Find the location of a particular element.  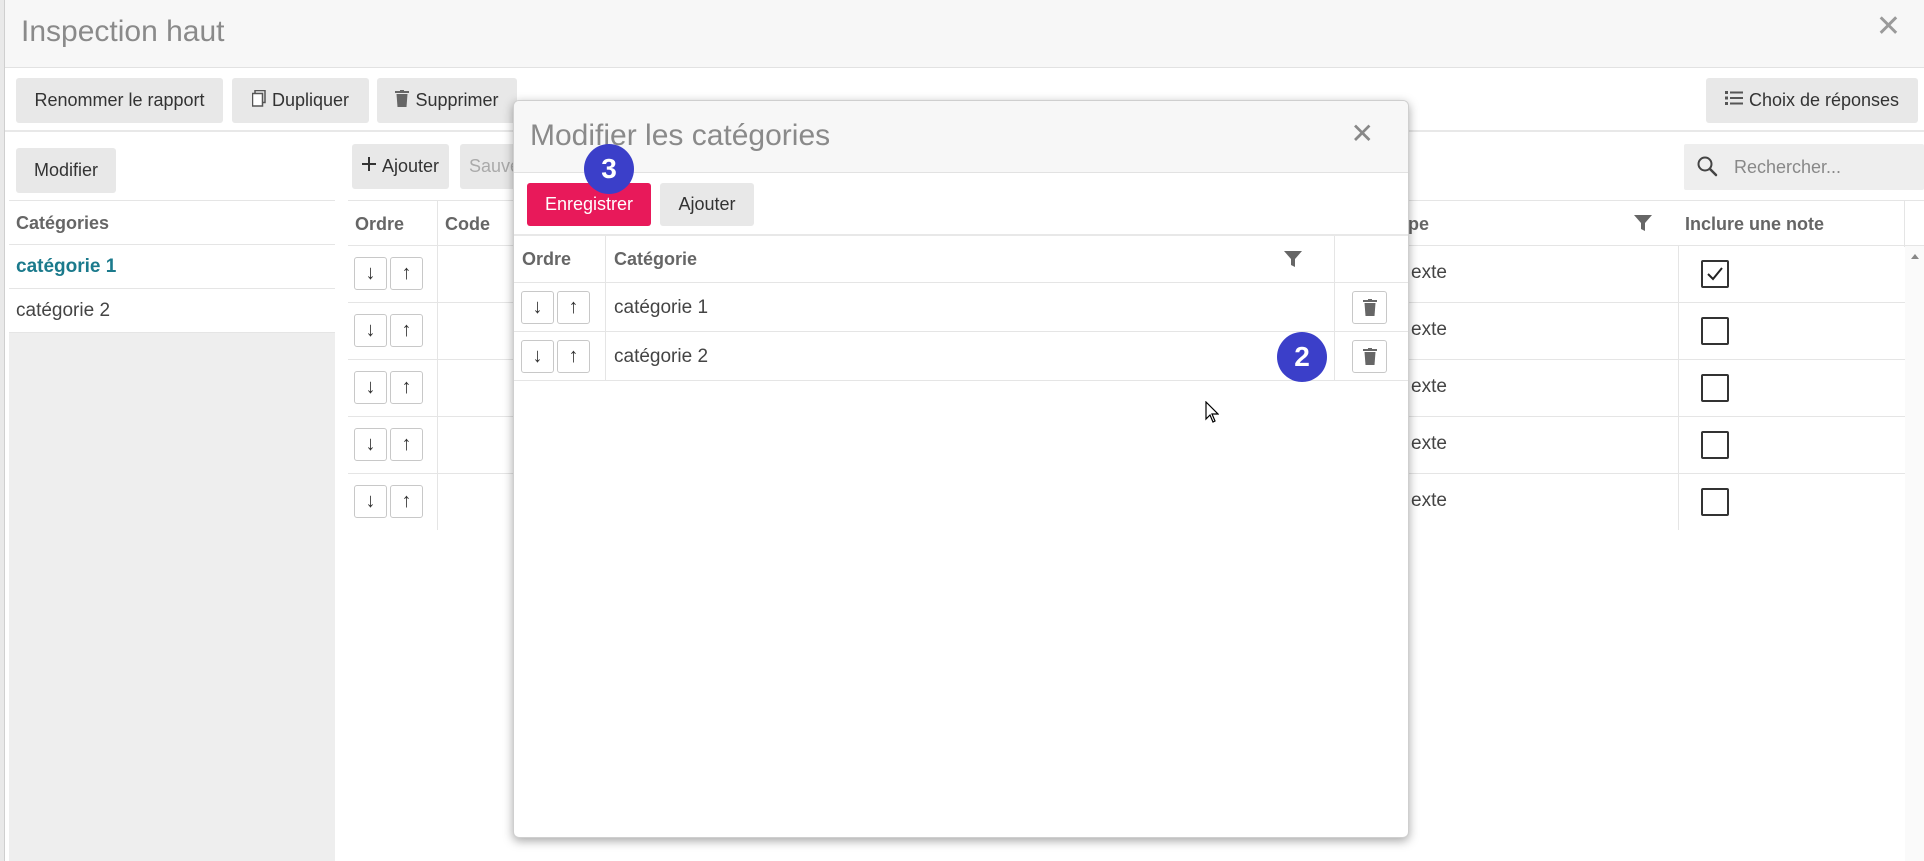

duplicate-label: Dupliquer is located at coordinates (310, 100).